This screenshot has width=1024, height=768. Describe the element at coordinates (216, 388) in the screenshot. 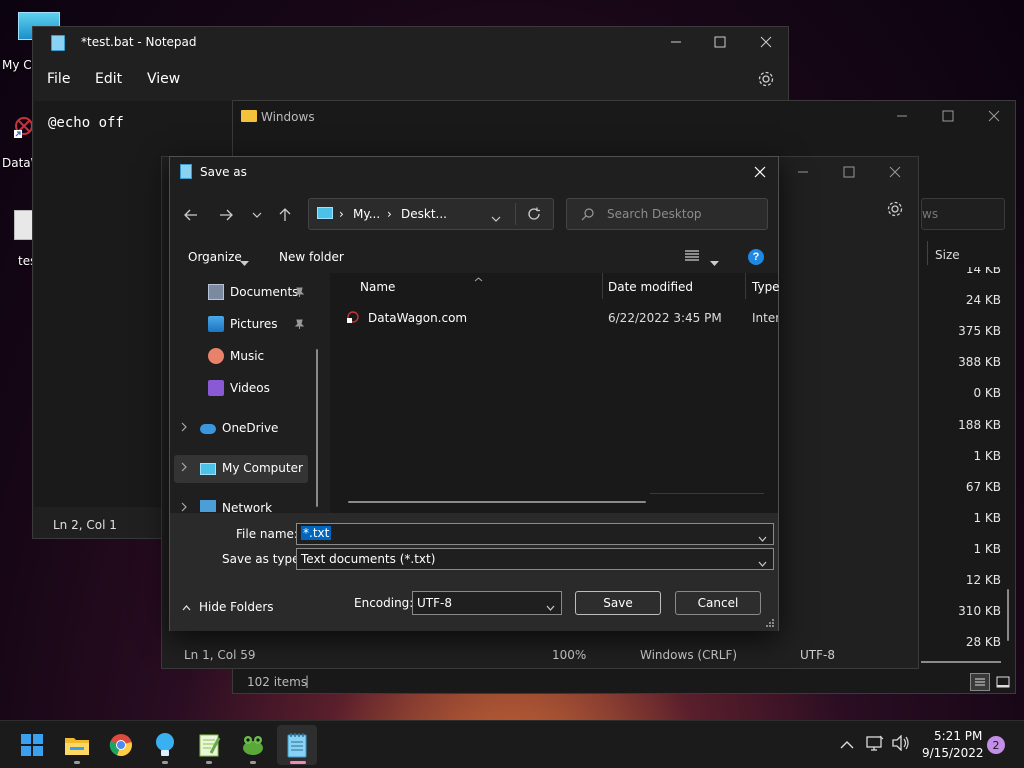

I see `videos-icon` at that location.